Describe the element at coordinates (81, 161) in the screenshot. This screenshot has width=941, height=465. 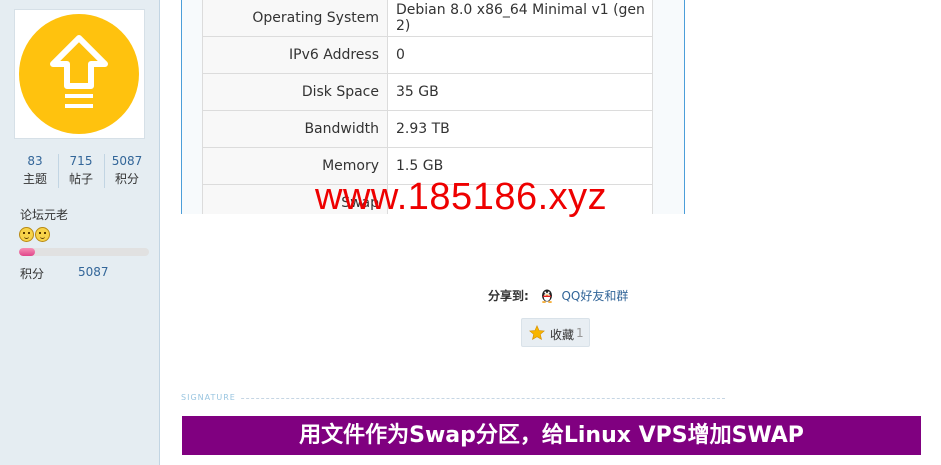
I see `stat-posts-value: 715` at that location.